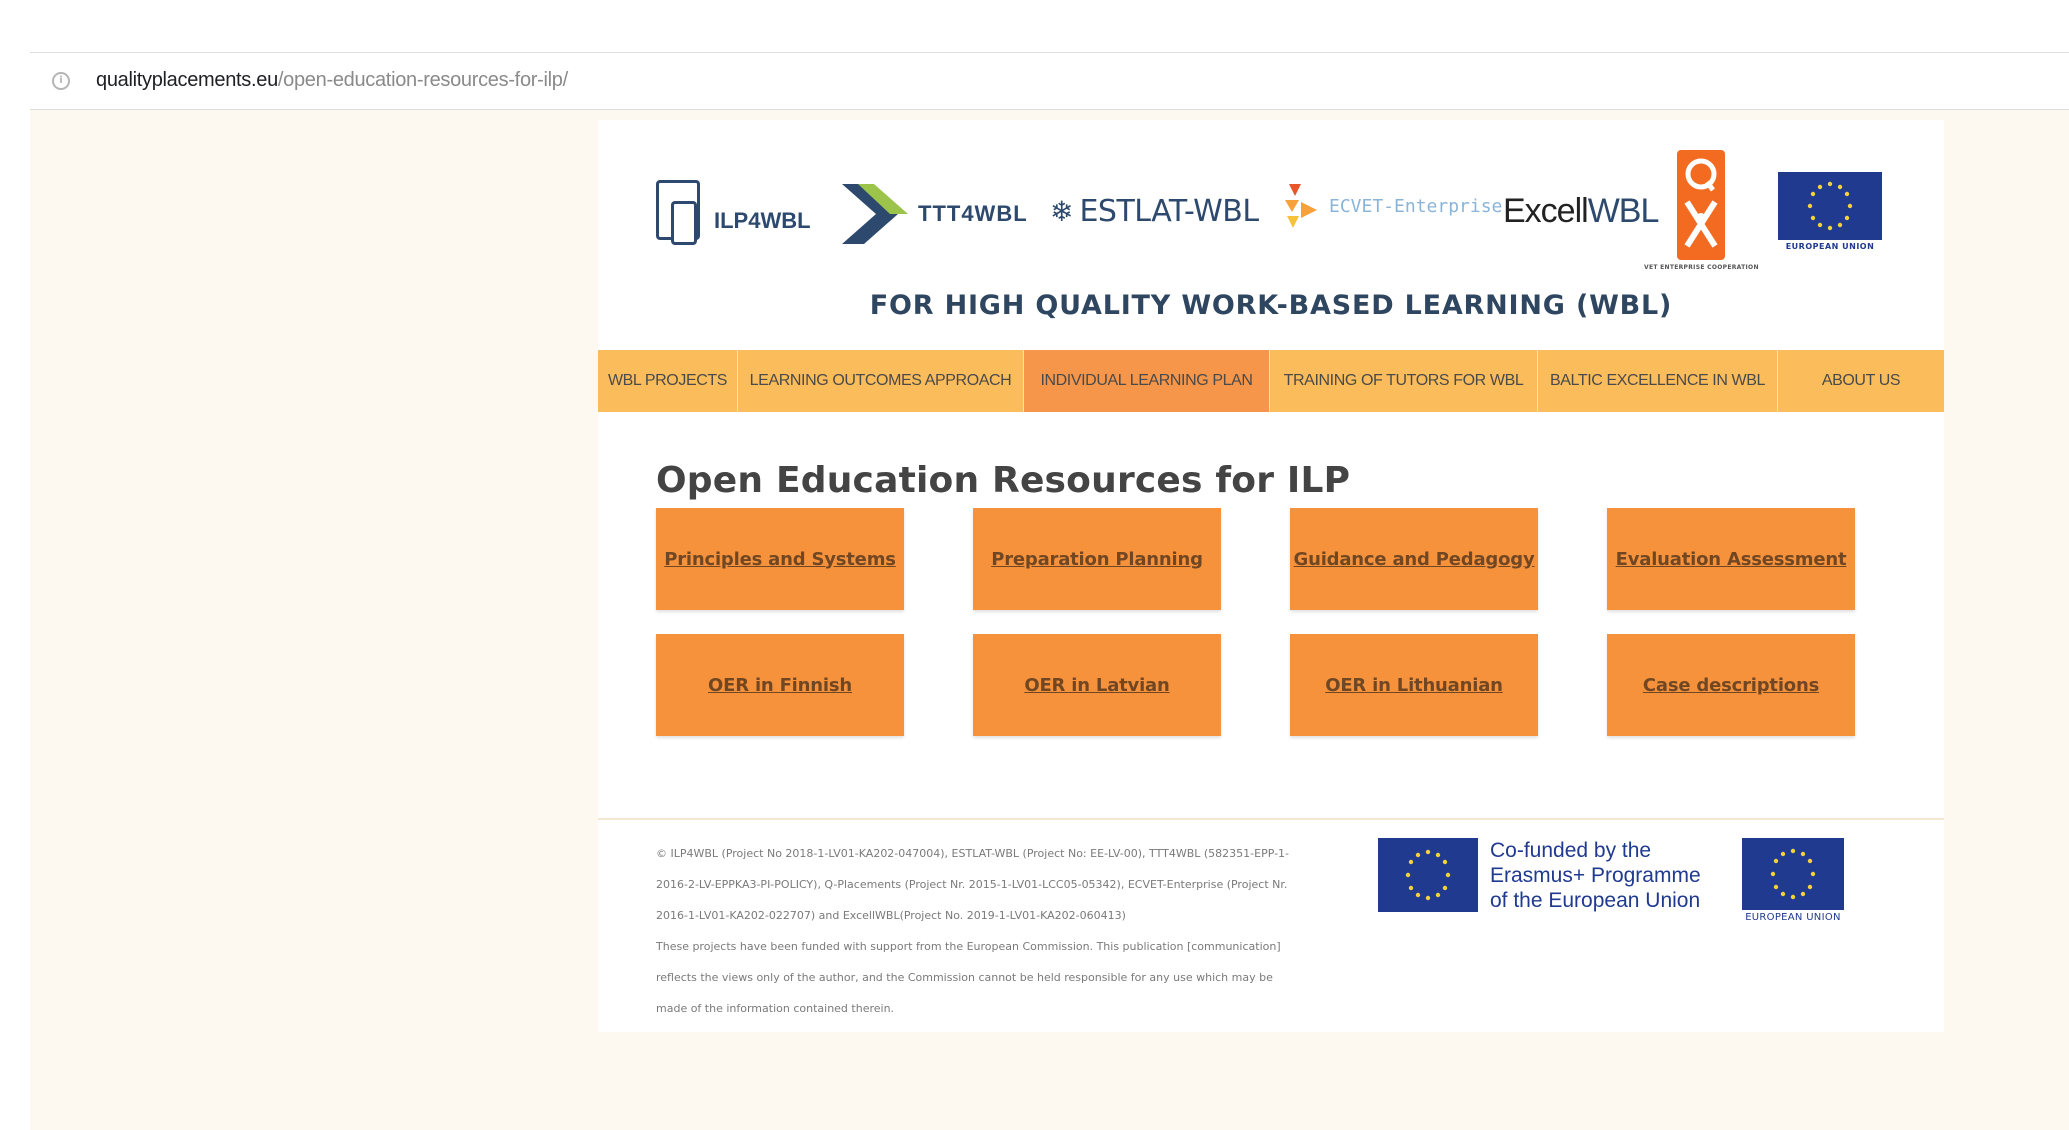 The width and height of the screenshot is (2069, 1130). I want to click on cofund-line: Erasmus+ Programme, so click(1595, 875).